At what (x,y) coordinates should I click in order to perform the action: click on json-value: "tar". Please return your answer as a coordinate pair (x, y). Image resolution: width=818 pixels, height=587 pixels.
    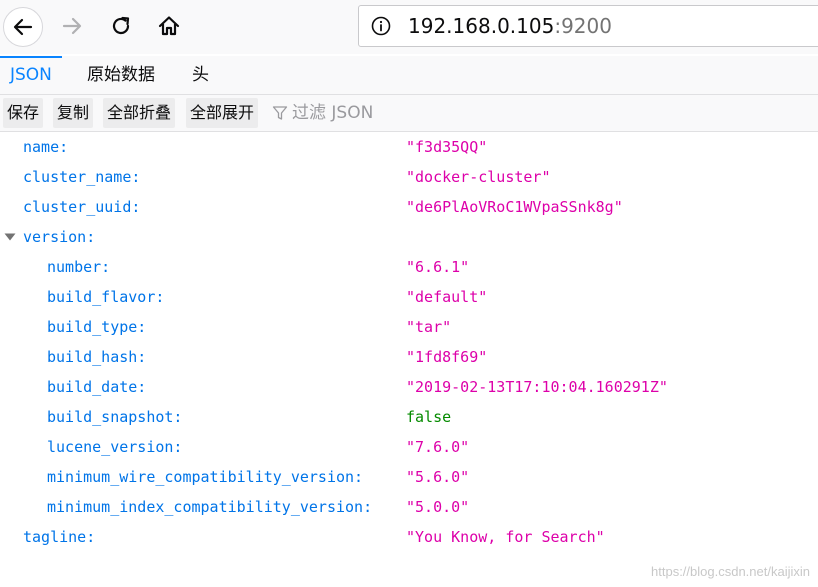
    Looking at the image, I should click on (429, 327).